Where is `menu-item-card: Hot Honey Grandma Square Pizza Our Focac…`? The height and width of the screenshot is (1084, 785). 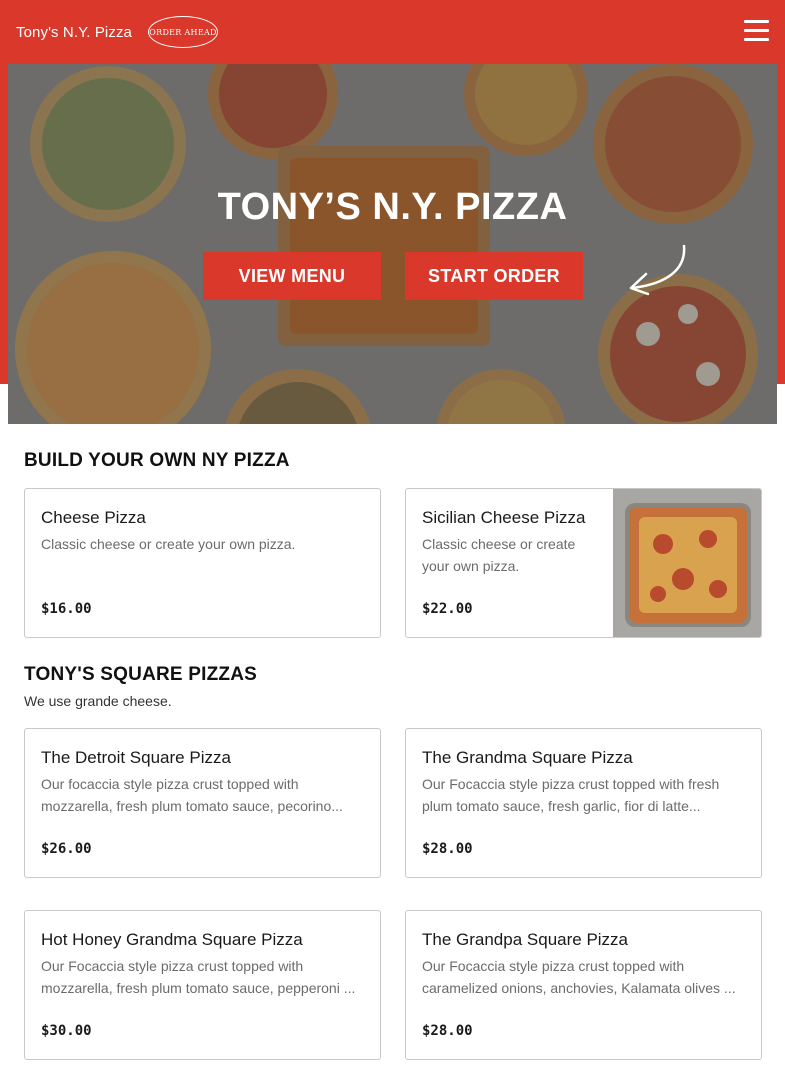
menu-item-card: Hot Honey Grandma Square Pizza Our Focac… is located at coordinates (202, 985).